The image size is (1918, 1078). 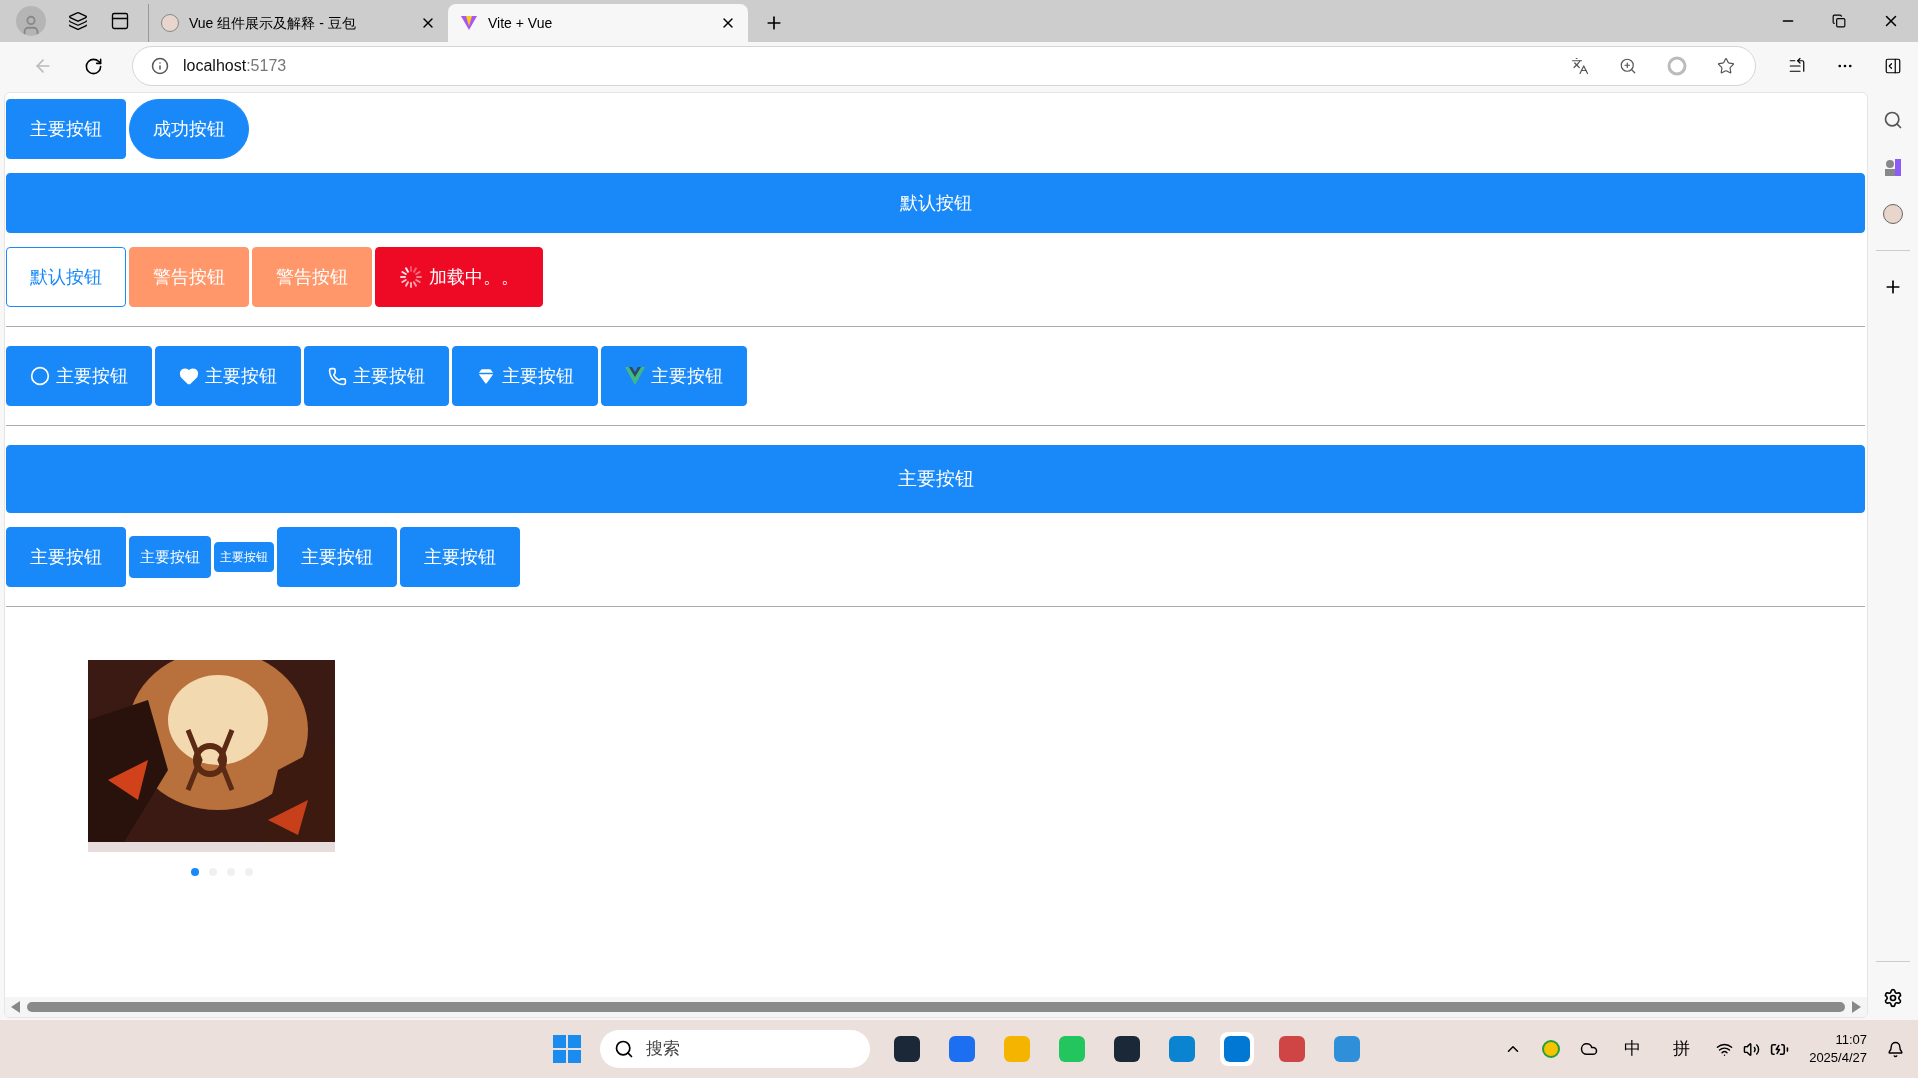 What do you see at coordinates (1895, 1049) in the screenshot?
I see `notification-icon` at bounding box center [1895, 1049].